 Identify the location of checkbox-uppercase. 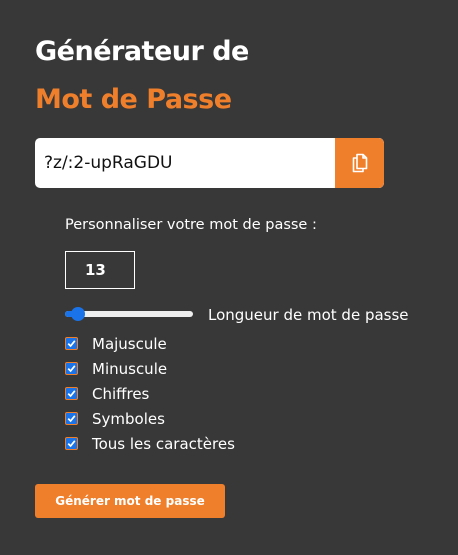
(71, 343).